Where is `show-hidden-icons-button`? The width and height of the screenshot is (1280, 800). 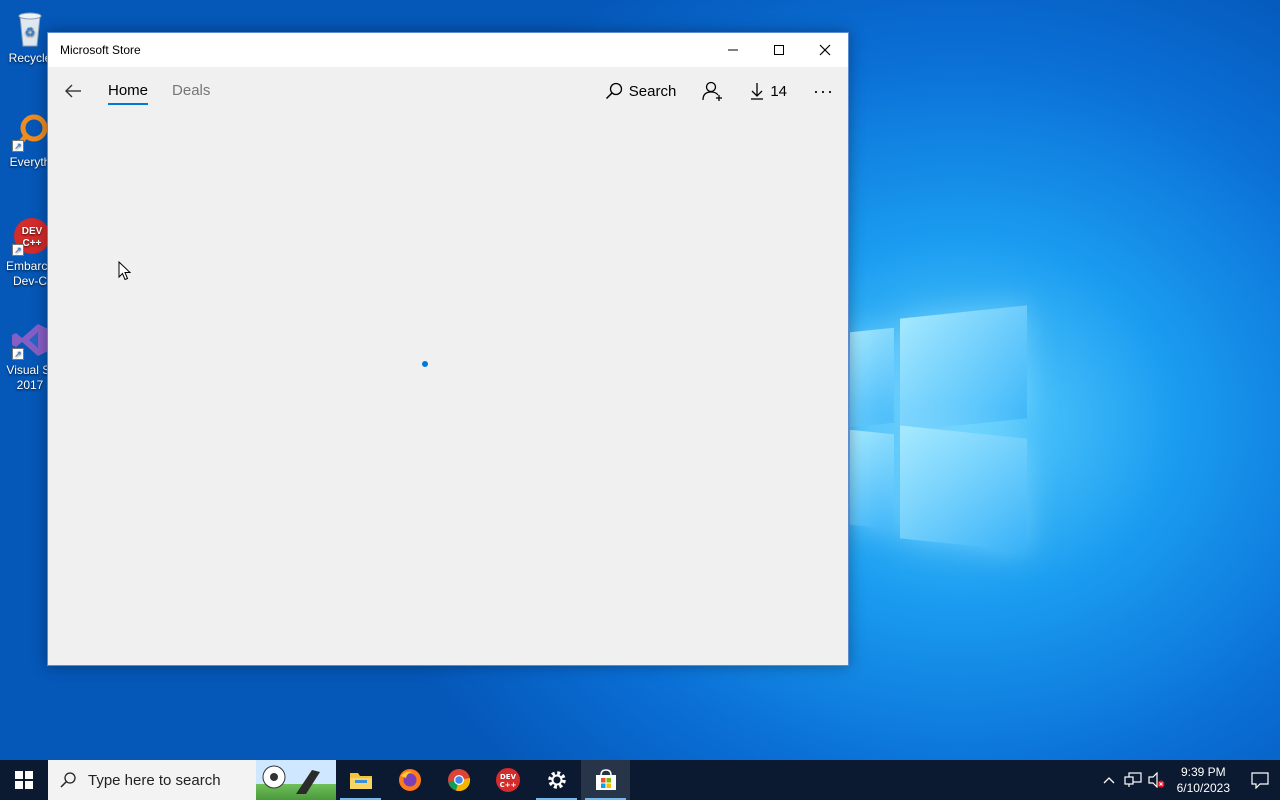
show-hidden-icons-button is located at coordinates (1109, 780).